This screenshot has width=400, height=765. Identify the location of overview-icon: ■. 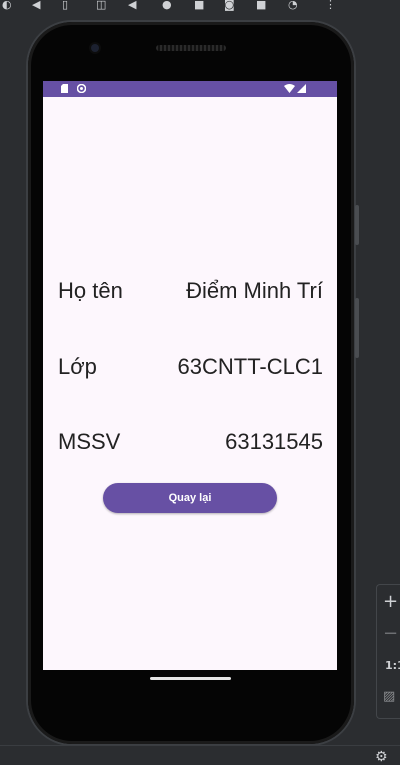
(199, 5).